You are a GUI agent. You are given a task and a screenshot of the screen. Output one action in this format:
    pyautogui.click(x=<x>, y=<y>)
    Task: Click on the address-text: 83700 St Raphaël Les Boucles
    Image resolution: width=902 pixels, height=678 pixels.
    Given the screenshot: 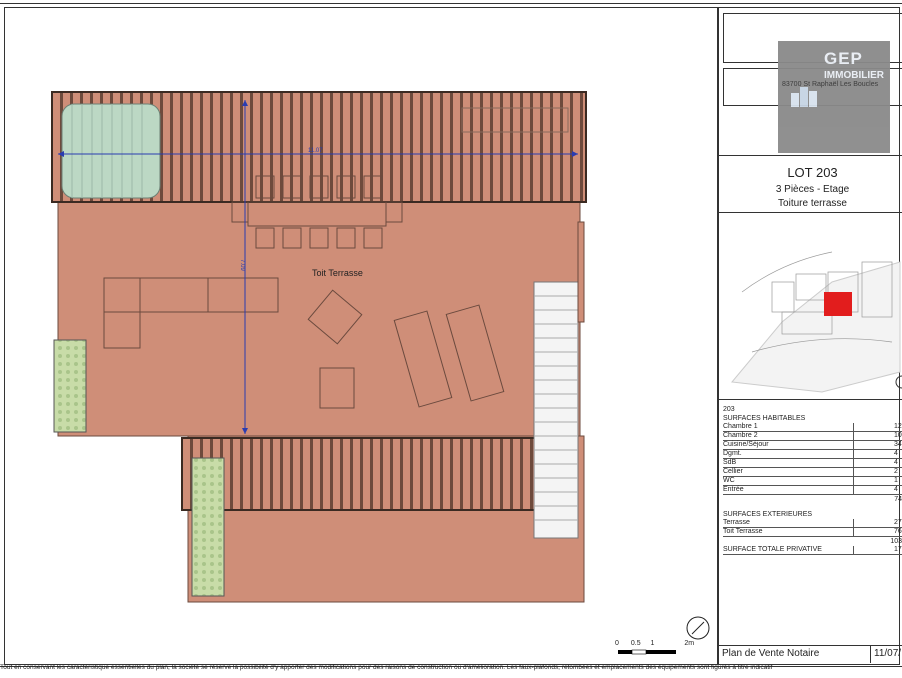 What is the action you would take?
    pyautogui.click(x=830, y=84)
    